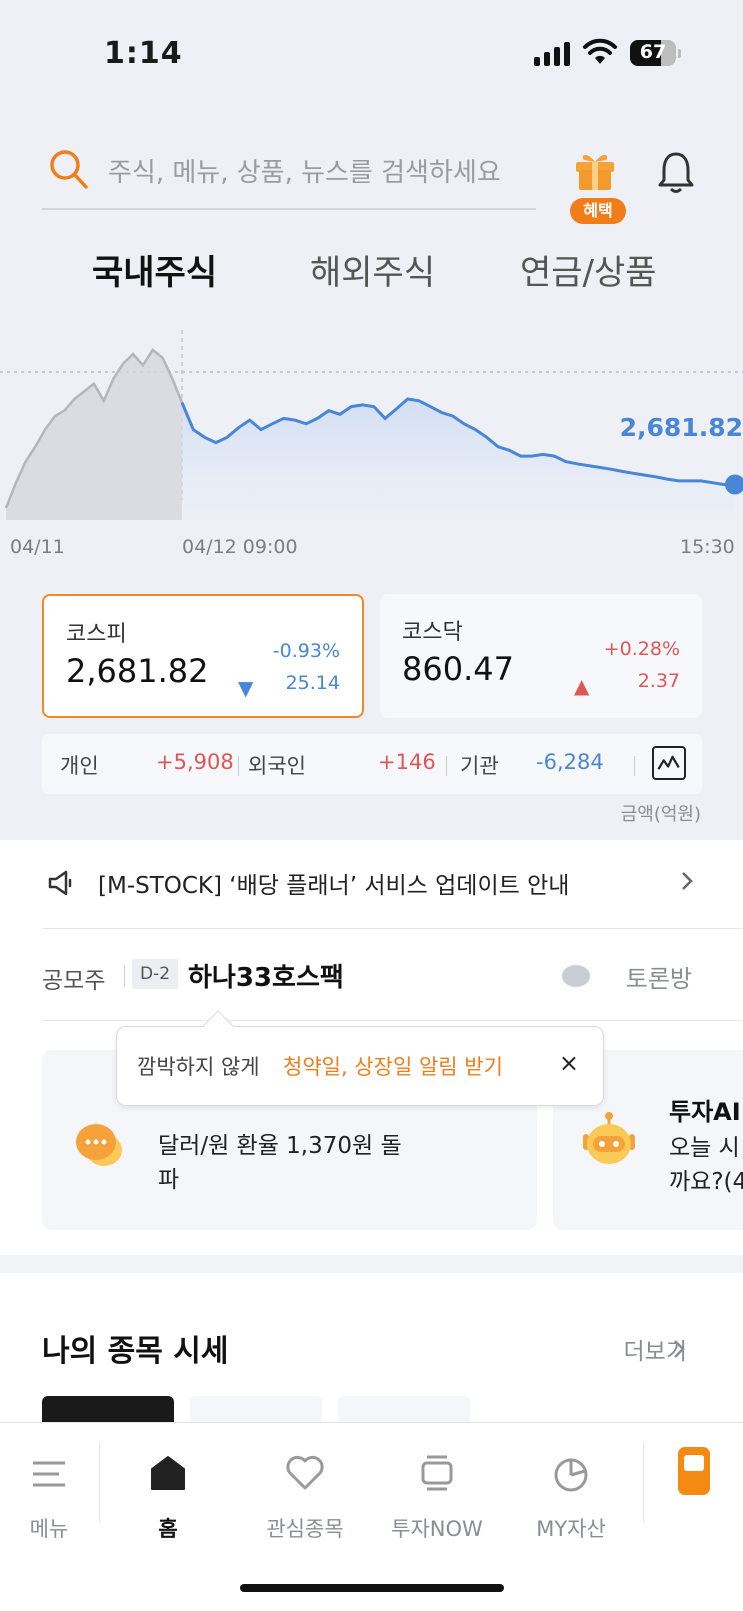 This screenshot has height=1611, width=743. I want to click on index-name: 코스닥, so click(432, 632).